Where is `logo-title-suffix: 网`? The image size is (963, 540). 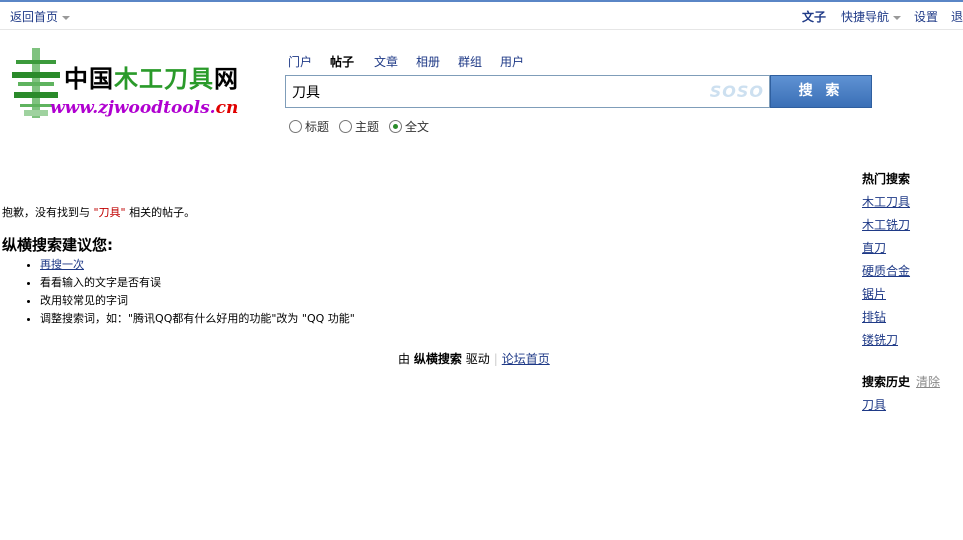
logo-title-suffix: 网 is located at coordinates (226, 79).